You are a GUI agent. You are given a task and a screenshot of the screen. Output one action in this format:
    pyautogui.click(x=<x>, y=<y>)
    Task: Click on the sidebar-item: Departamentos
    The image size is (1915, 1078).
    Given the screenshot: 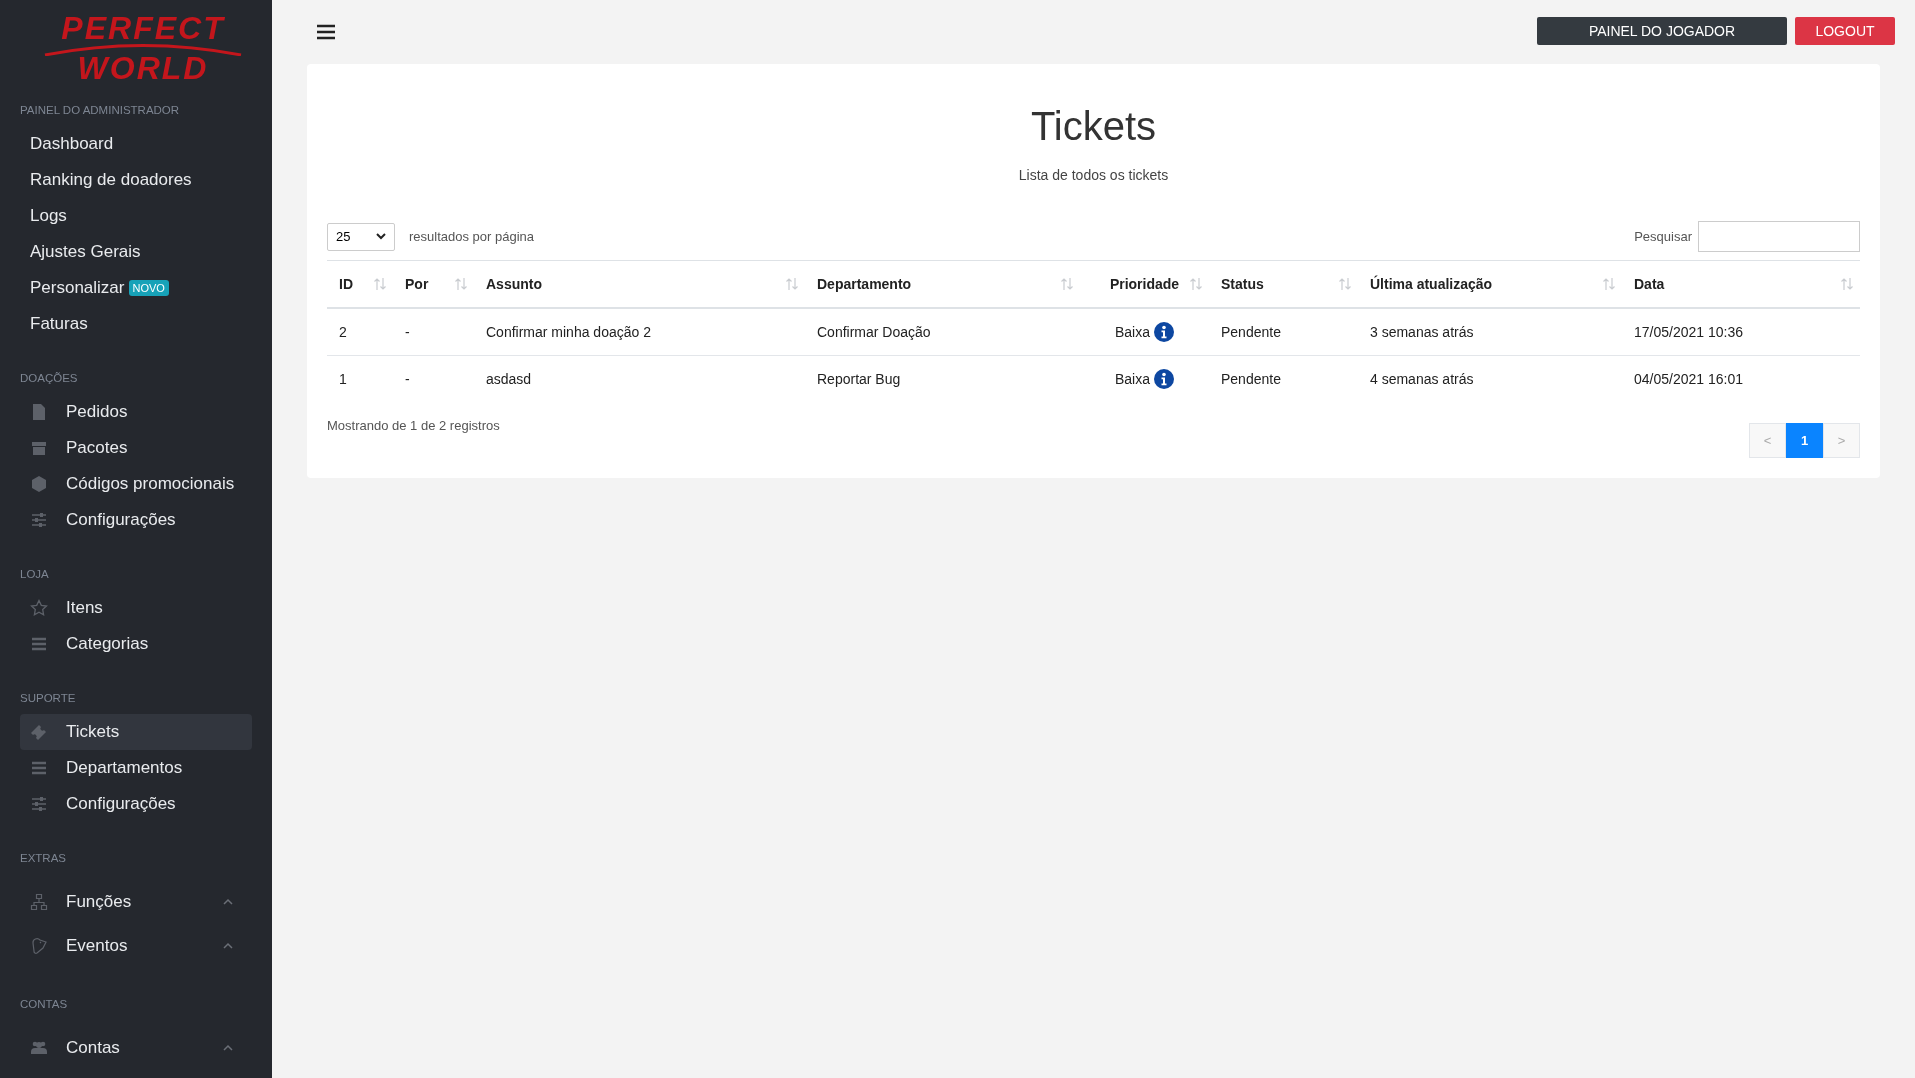 What is the action you would take?
    pyautogui.click(x=136, y=768)
    